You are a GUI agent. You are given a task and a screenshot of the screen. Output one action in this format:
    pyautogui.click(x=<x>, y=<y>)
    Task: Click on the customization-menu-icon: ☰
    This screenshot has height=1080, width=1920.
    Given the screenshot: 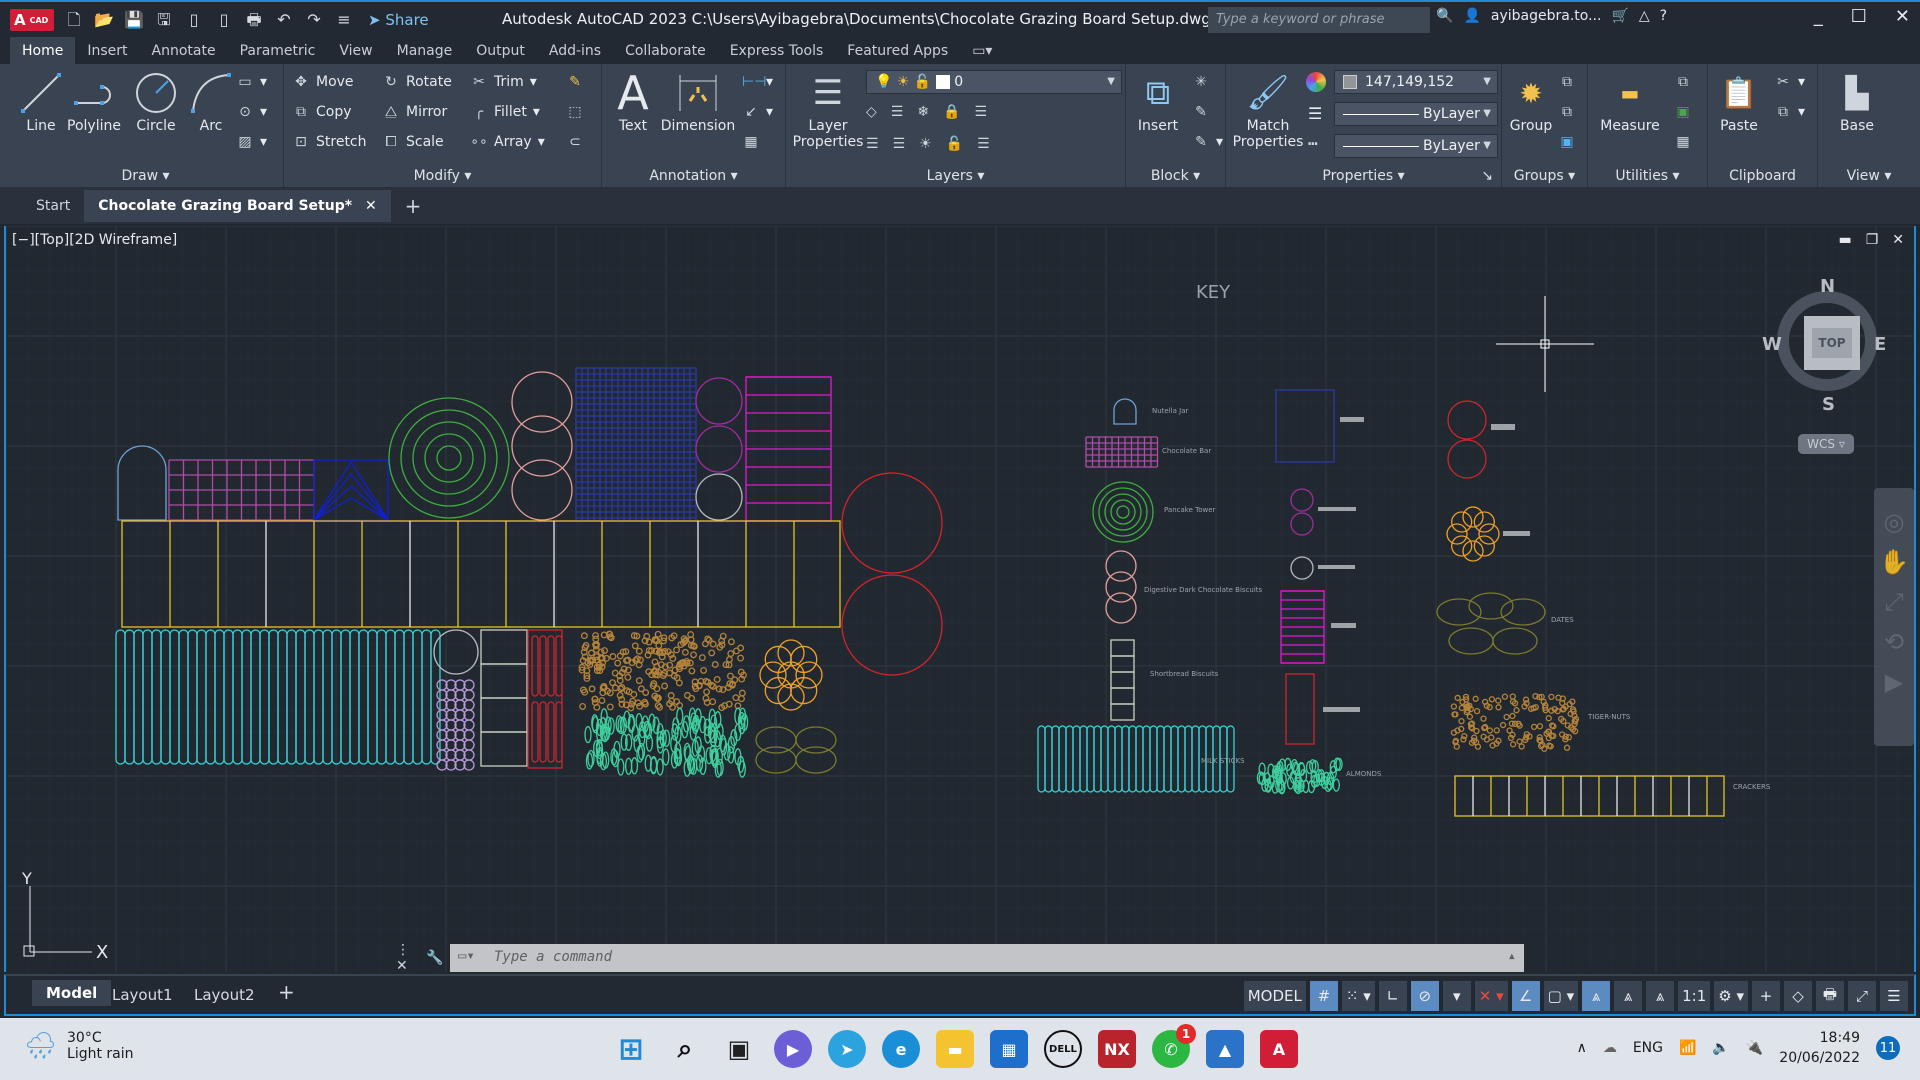 What is the action you would take?
    pyautogui.click(x=1894, y=996)
    